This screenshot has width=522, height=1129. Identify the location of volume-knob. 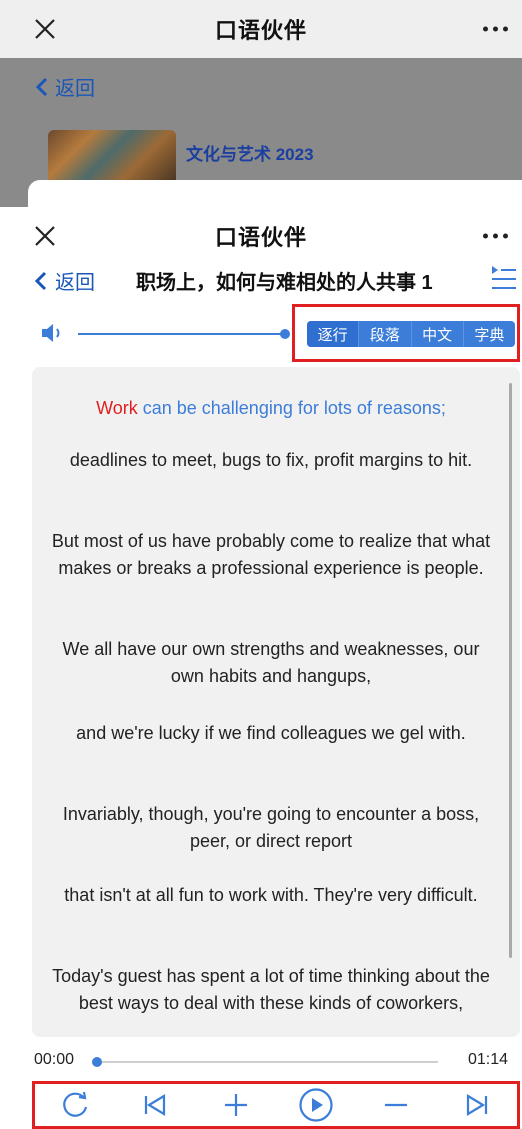
(285, 334).